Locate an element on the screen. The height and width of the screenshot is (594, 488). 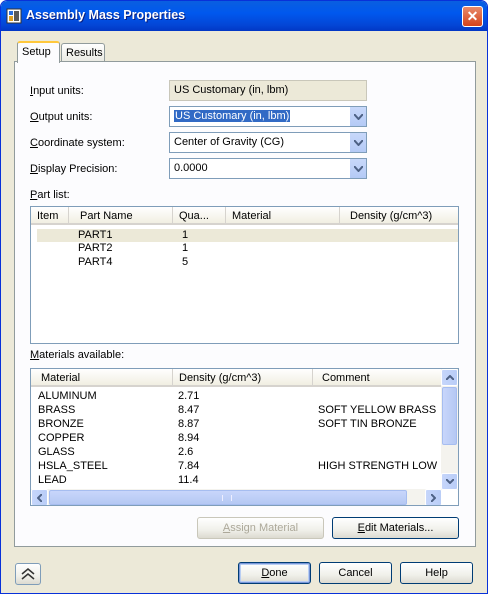
scroll-up-button is located at coordinates (449, 377).